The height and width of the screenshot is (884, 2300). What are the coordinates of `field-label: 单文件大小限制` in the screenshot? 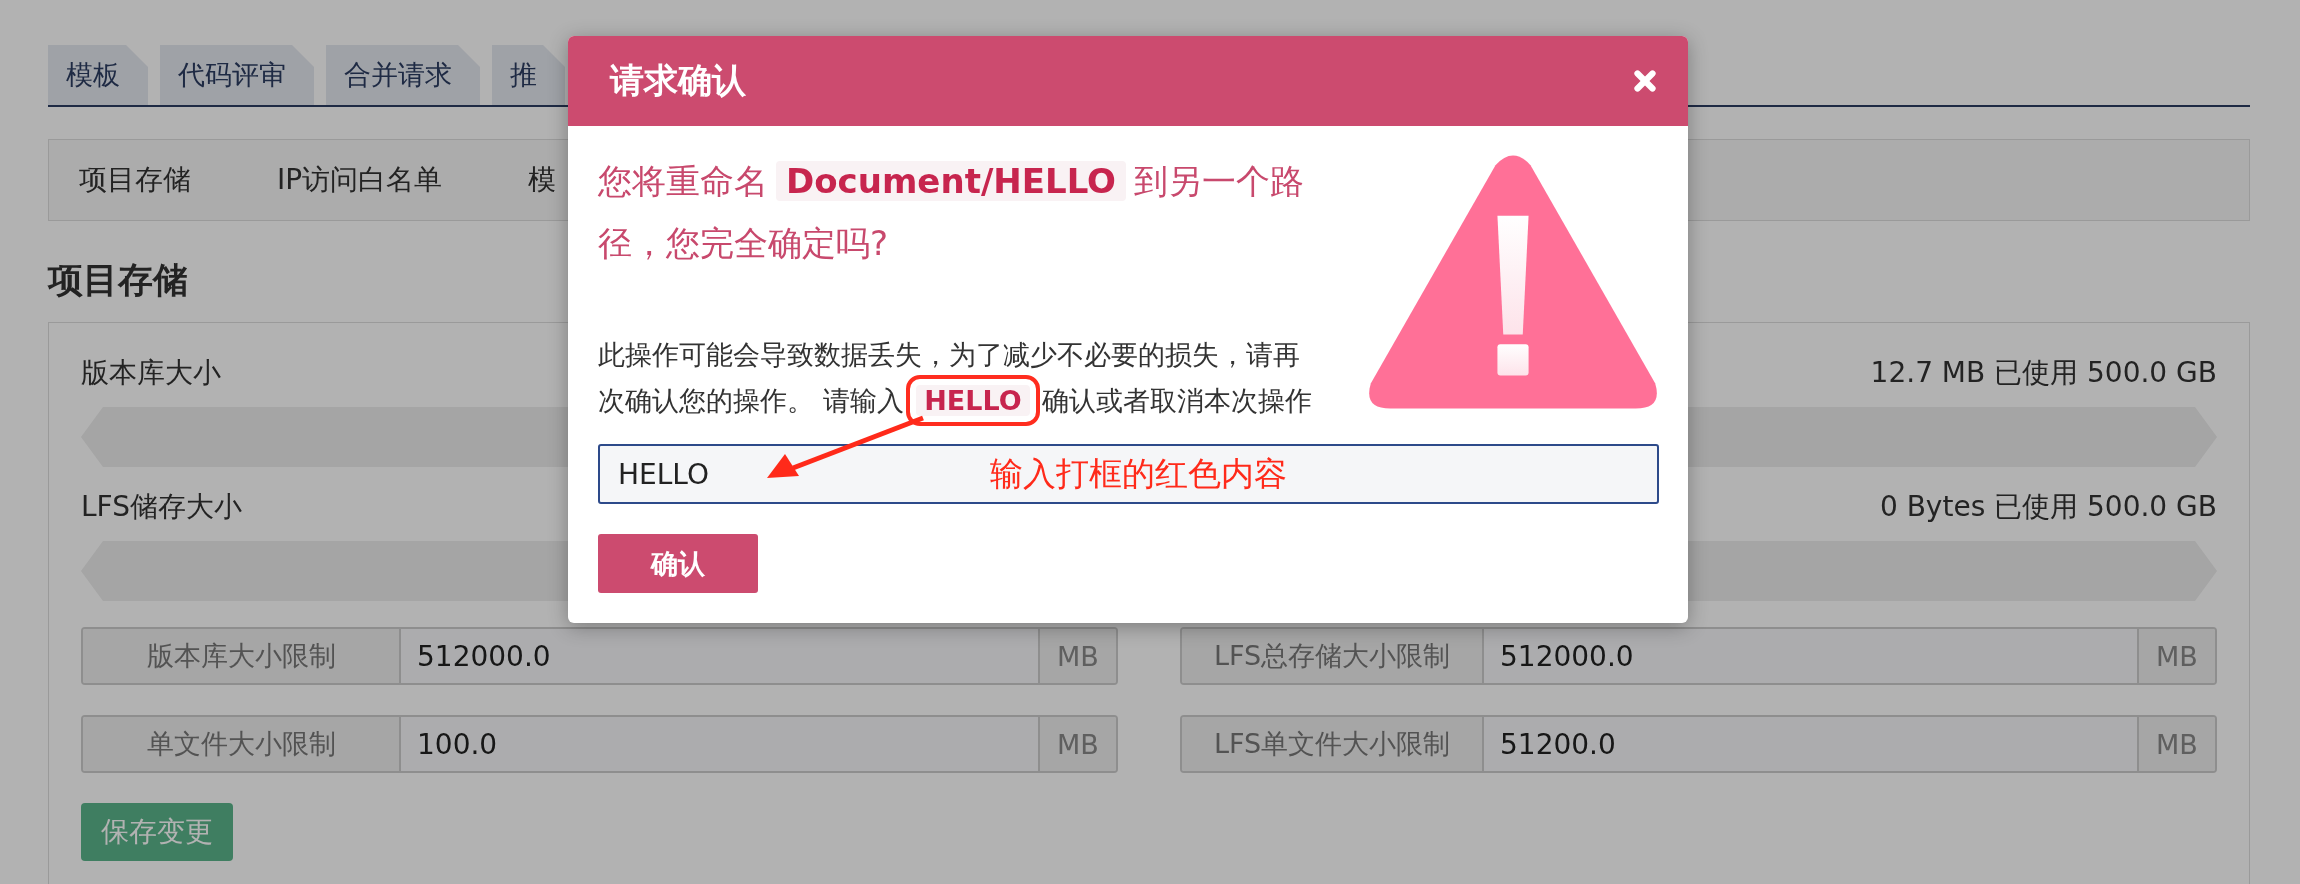 It's located at (242, 744).